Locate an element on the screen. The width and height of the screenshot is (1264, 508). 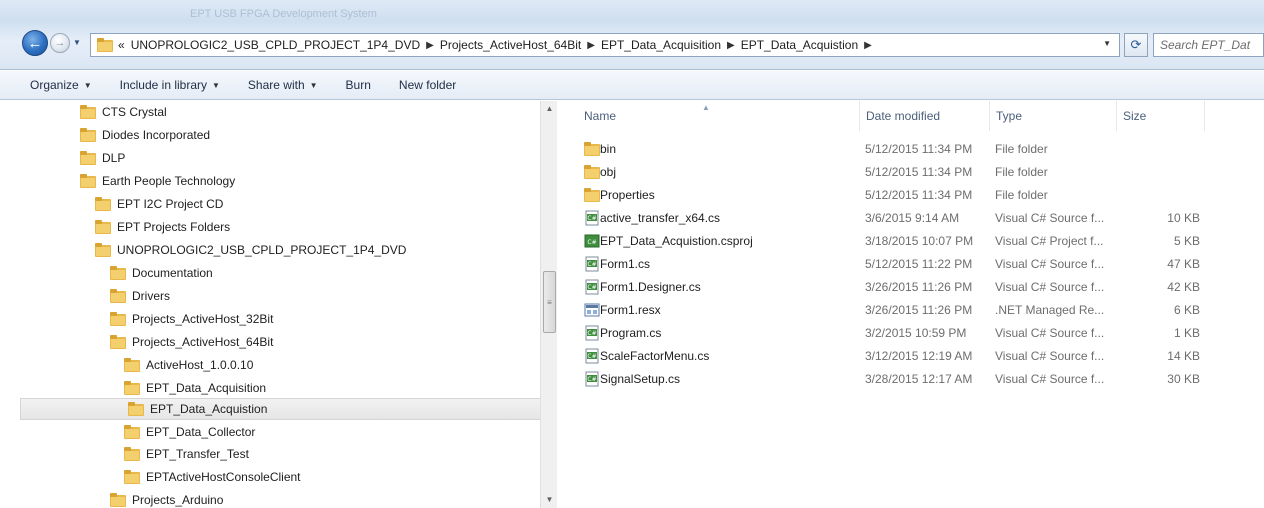
file-size: 30 KB is located at coordinates (1183, 379).